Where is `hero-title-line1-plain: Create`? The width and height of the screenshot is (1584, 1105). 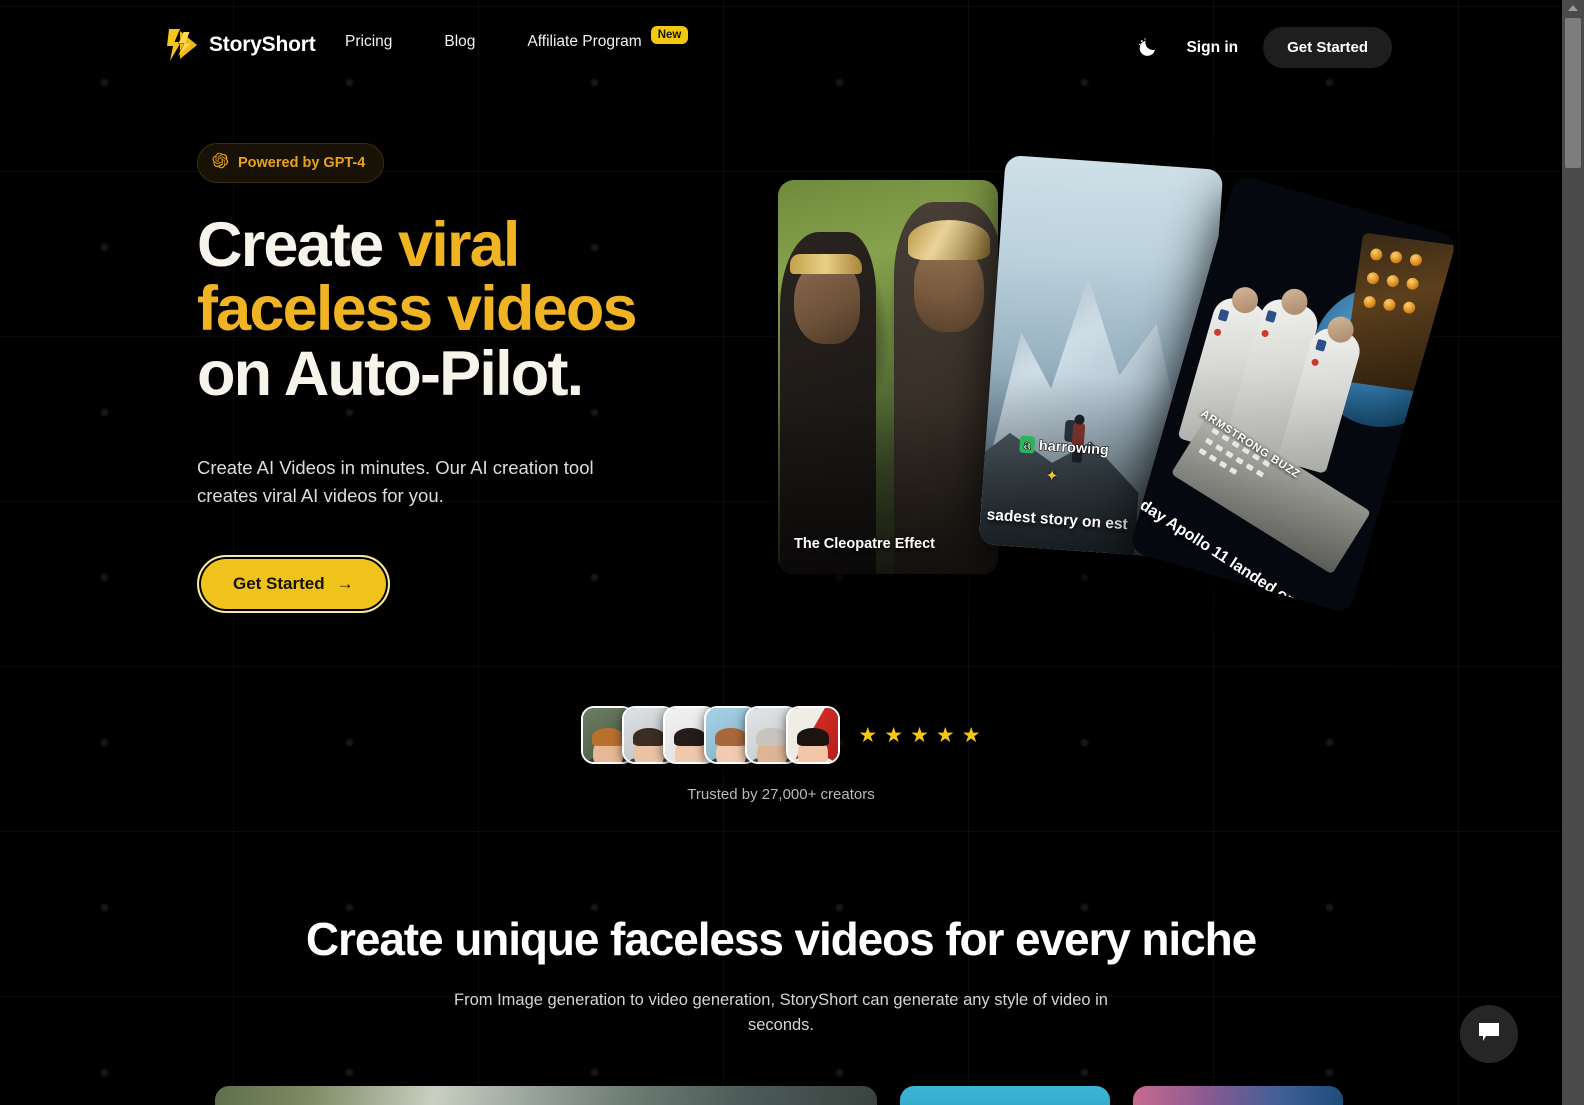 hero-title-line1-plain: Create is located at coordinates (298, 245).